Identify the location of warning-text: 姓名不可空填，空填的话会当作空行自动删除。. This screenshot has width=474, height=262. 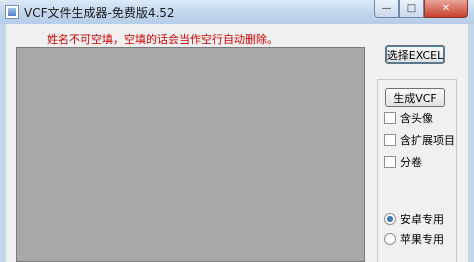
(162, 39).